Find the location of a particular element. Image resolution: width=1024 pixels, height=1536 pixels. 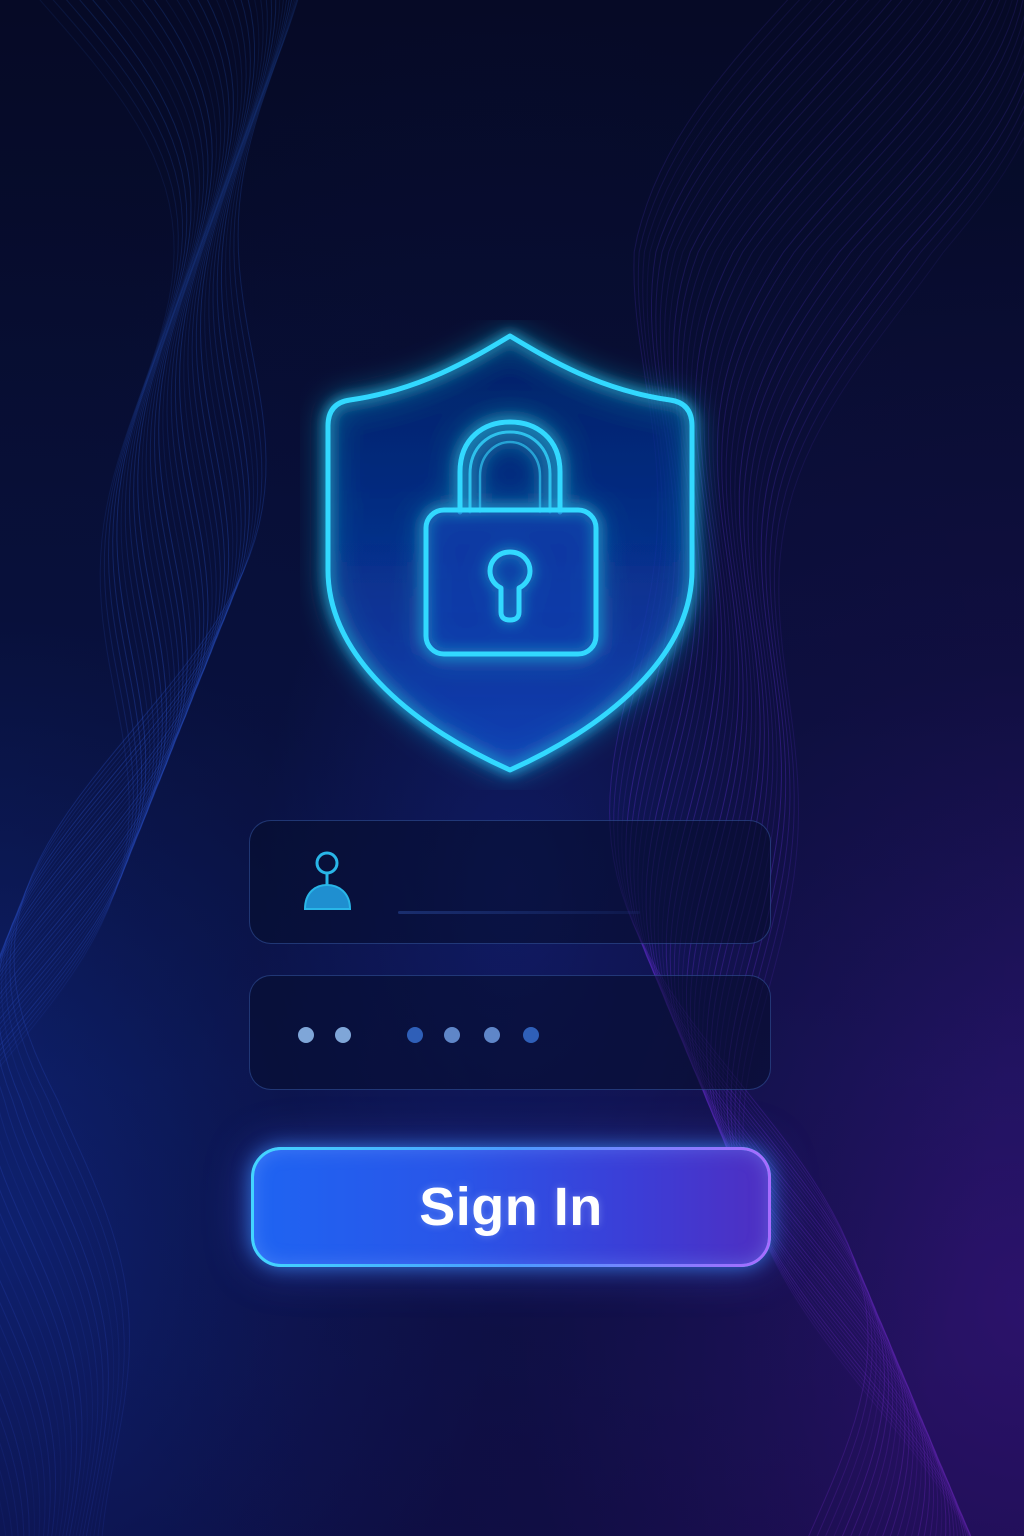

user-icon is located at coordinates (327, 880).